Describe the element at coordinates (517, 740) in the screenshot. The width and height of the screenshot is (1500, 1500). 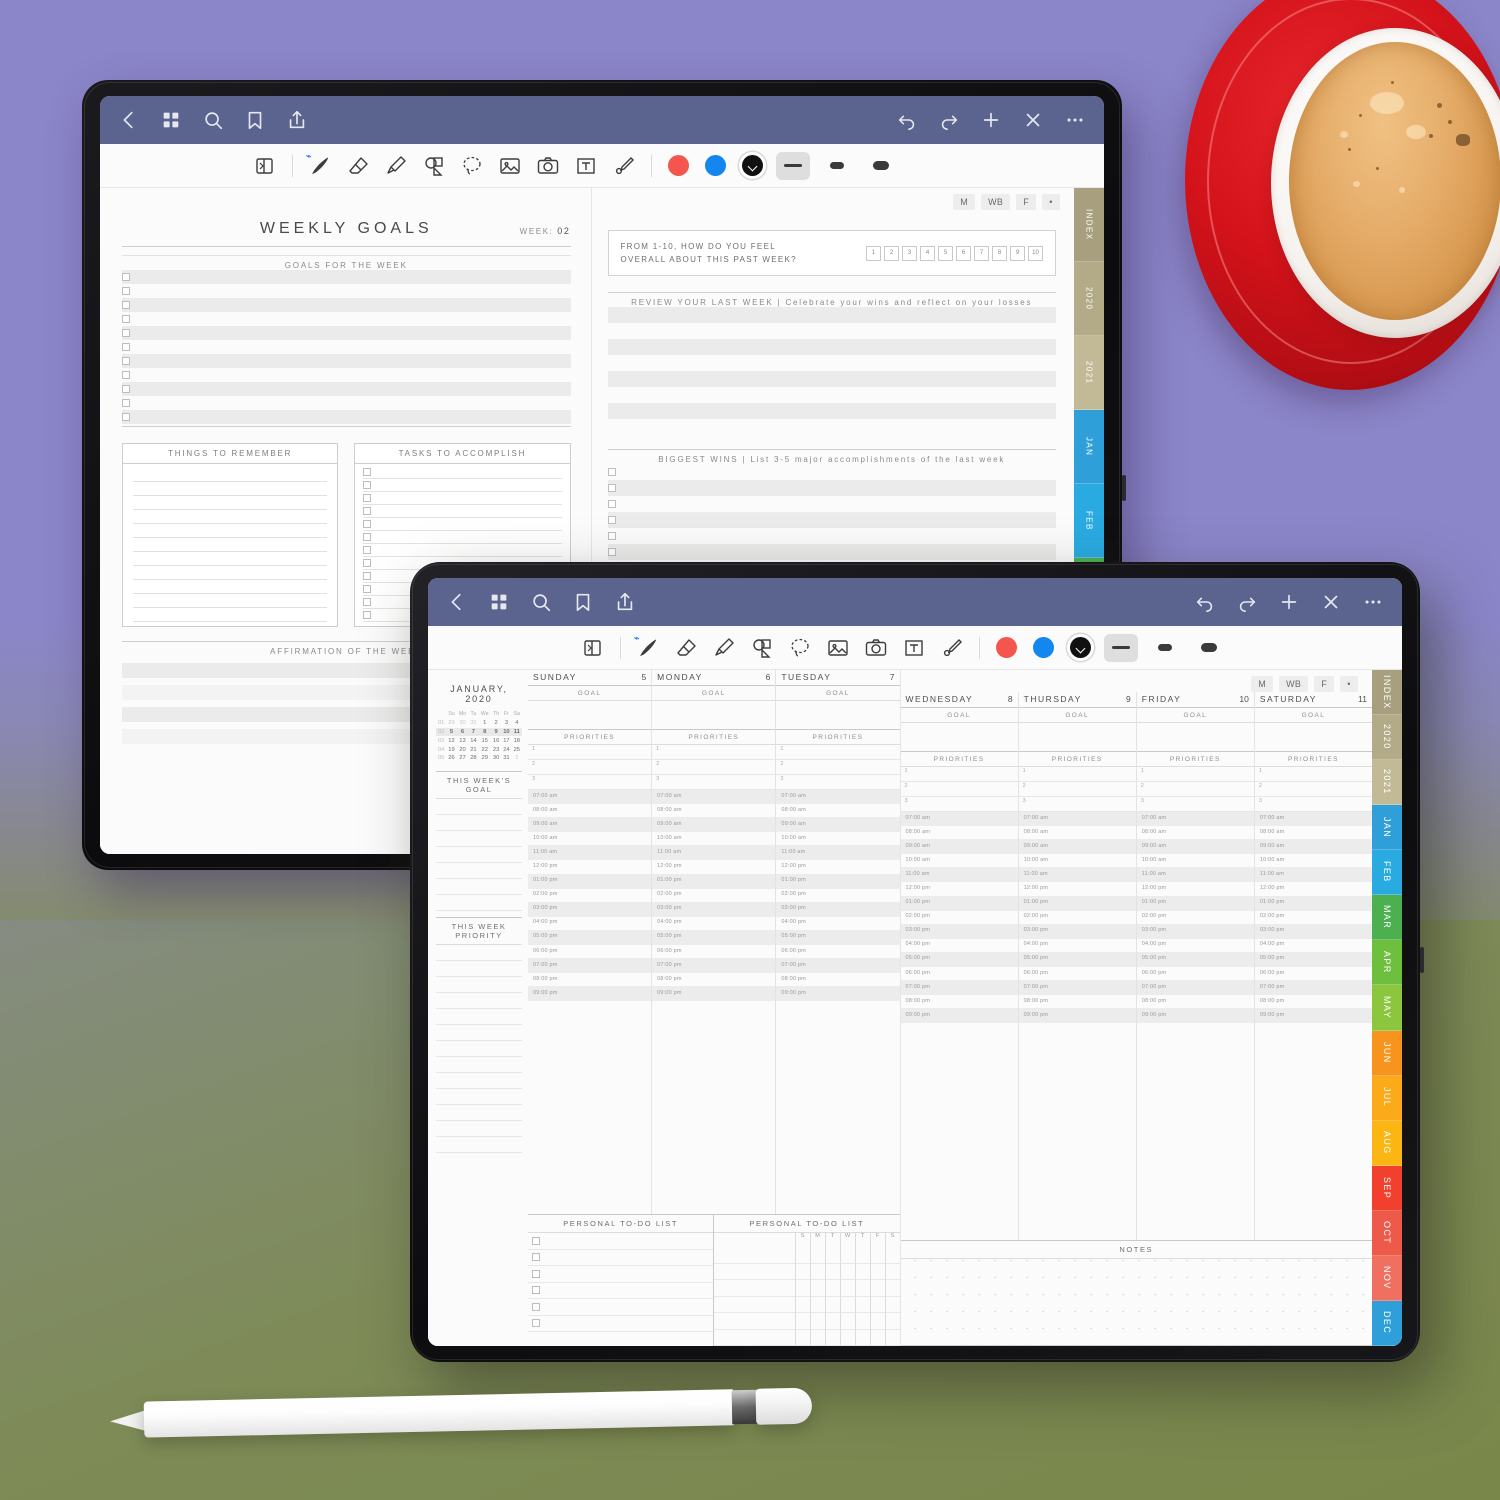
I see `calendar-day: 18` at that location.